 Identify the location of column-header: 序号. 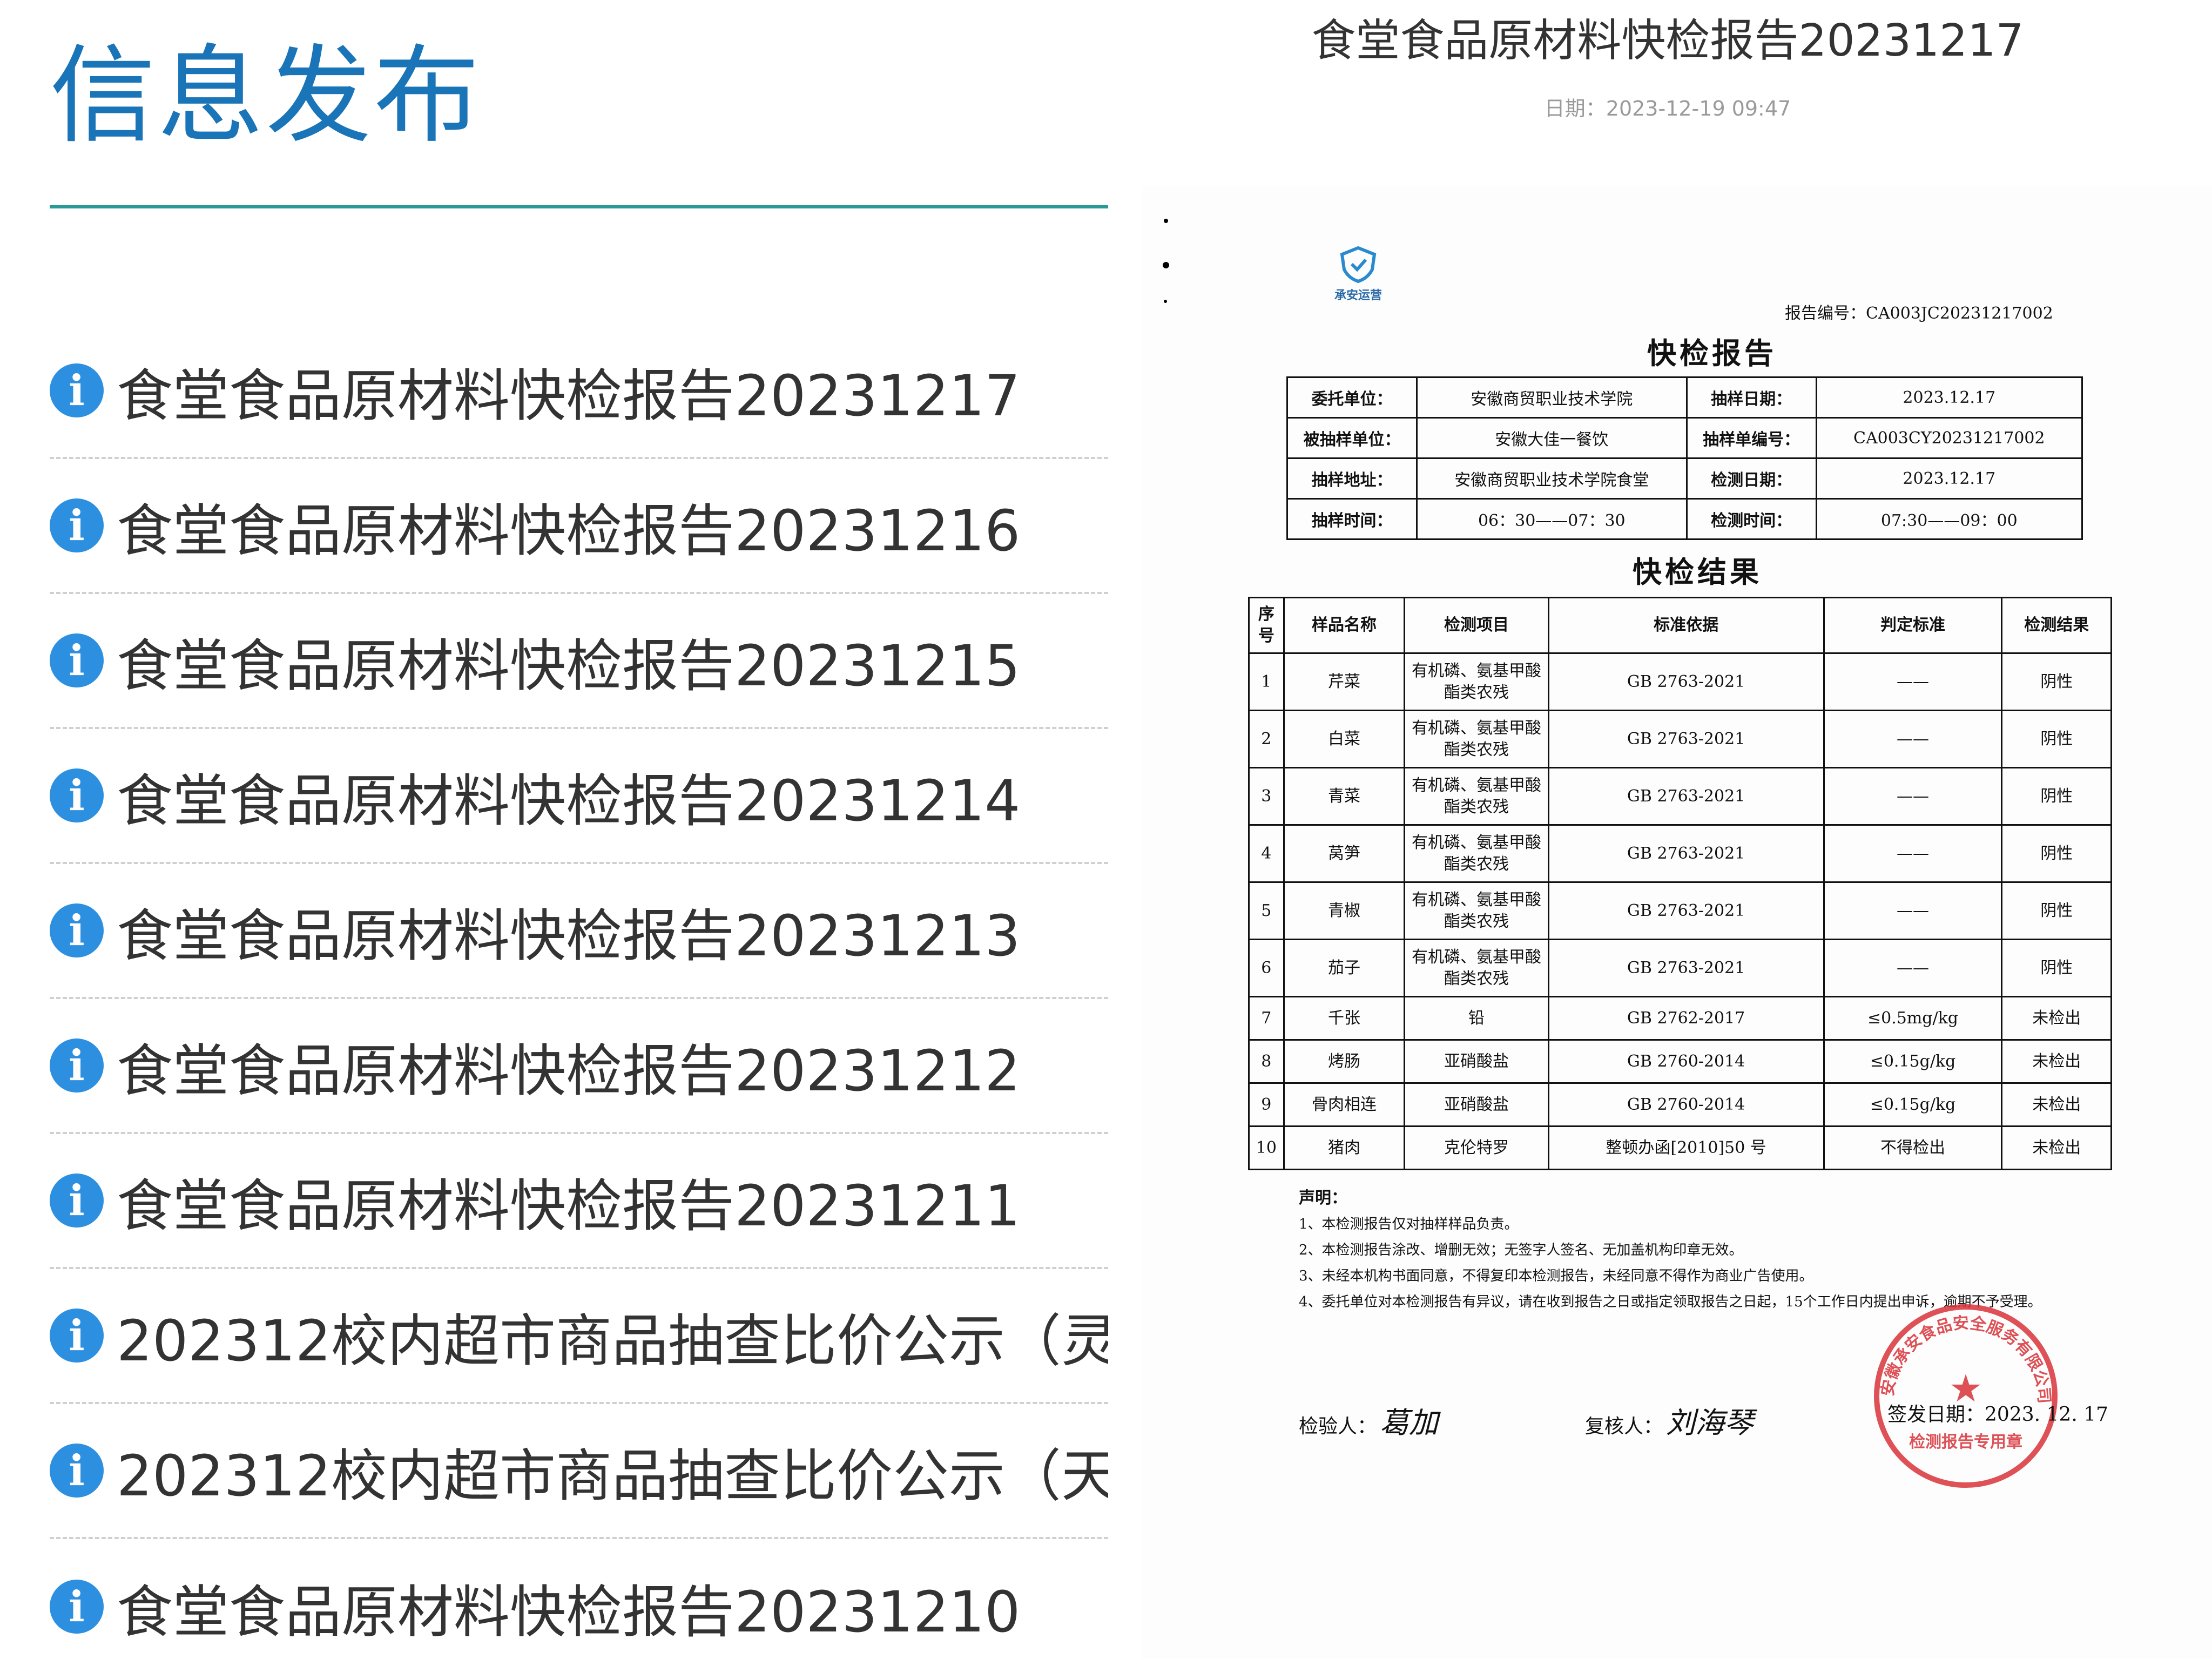
(1266, 625).